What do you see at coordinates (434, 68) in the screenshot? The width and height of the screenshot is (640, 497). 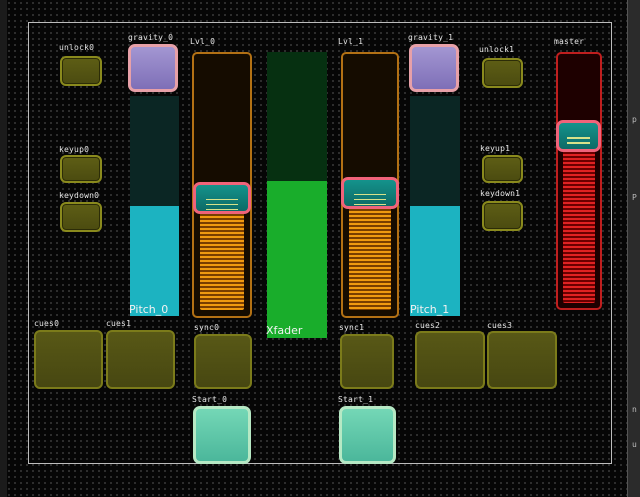 I see `gravity1-button` at bounding box center [434, 68].